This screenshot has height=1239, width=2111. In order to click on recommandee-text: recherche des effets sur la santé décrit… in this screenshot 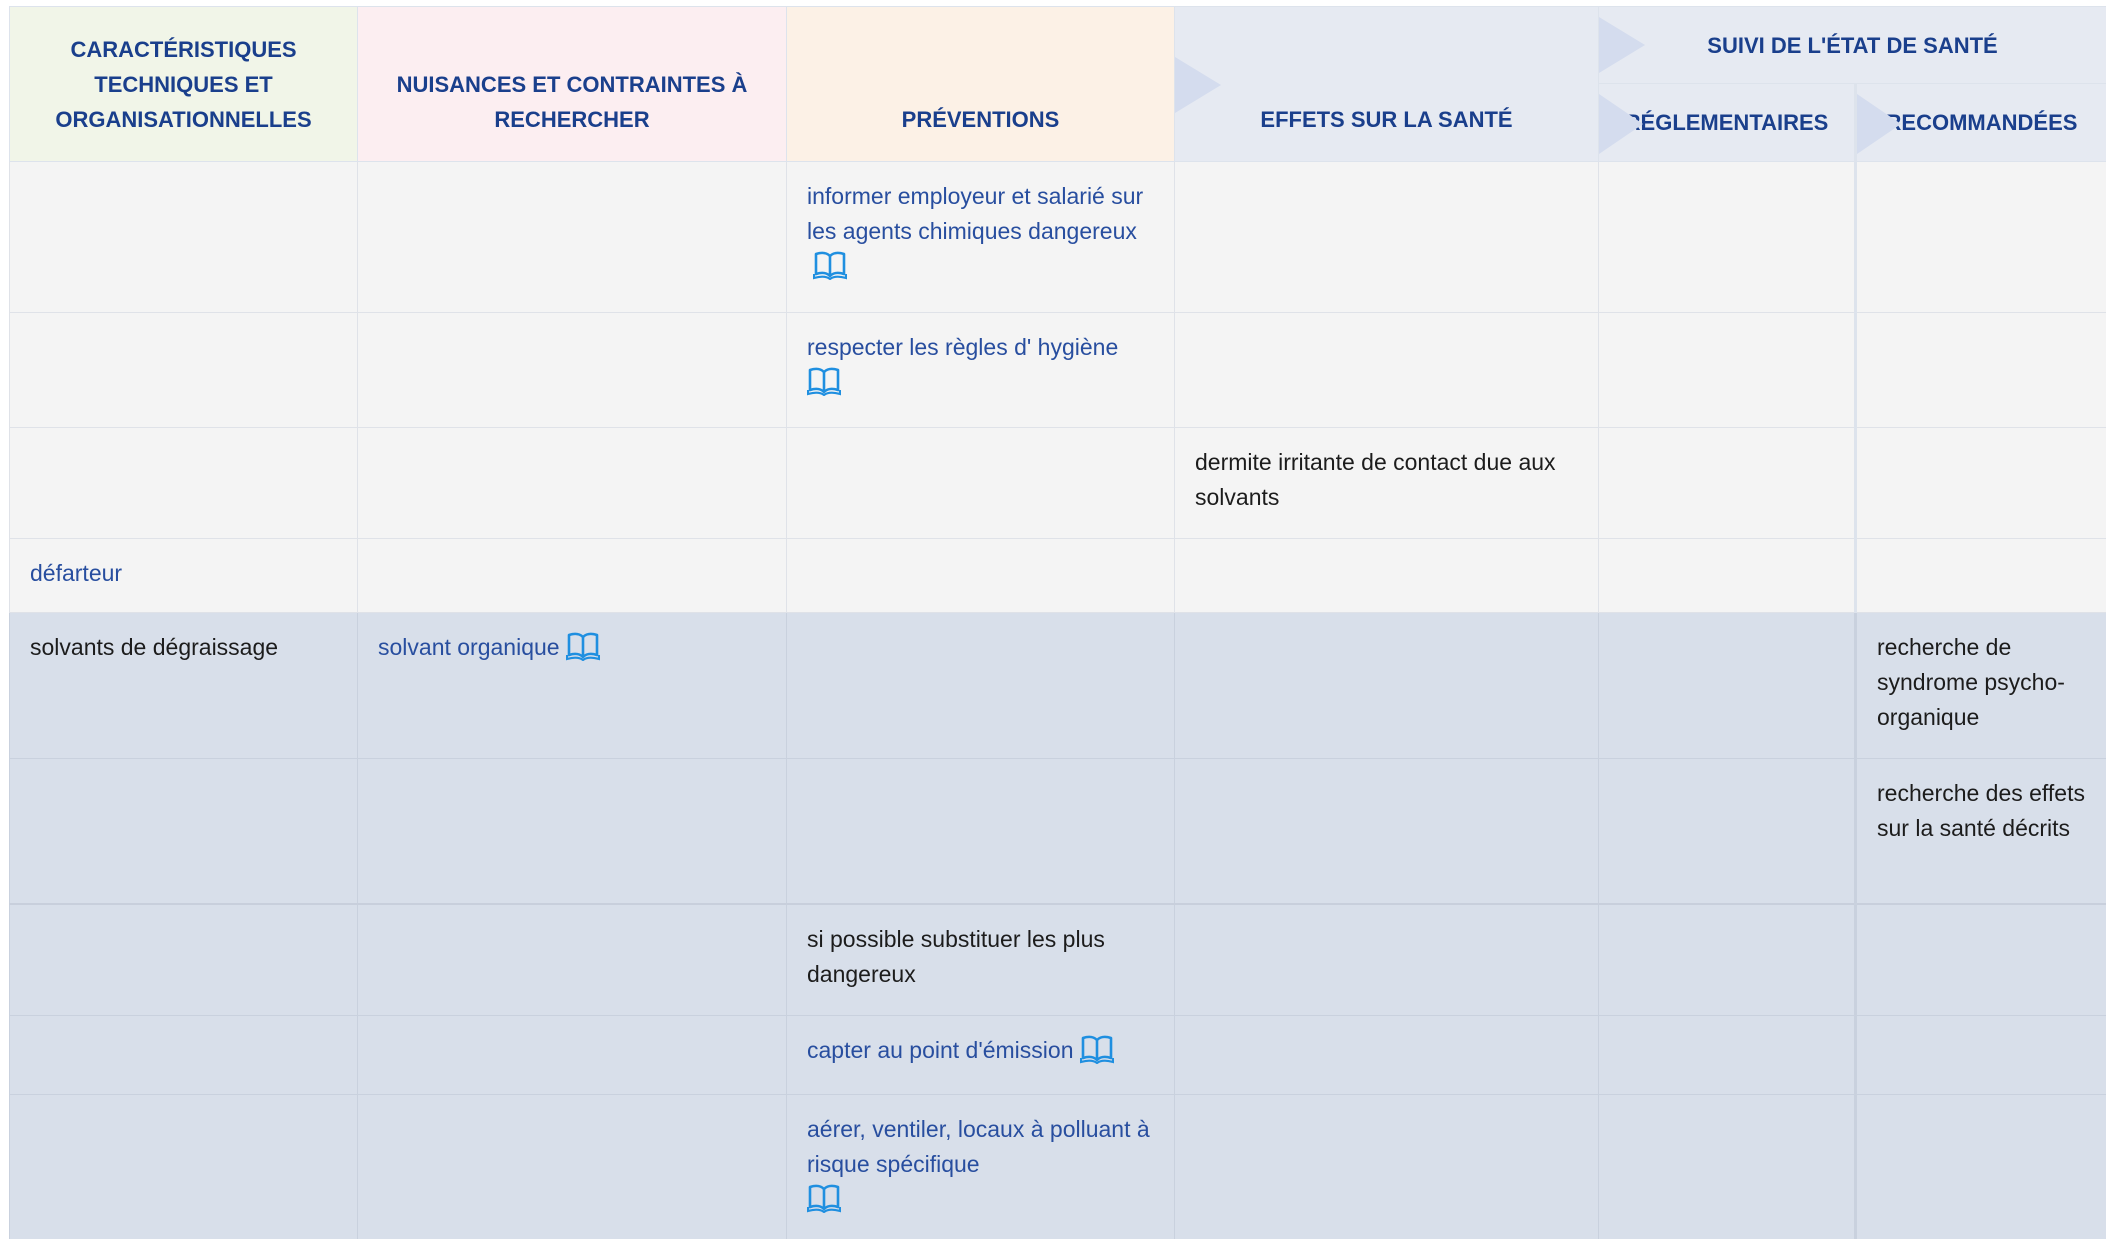, I will do `click(1981, 810)`.